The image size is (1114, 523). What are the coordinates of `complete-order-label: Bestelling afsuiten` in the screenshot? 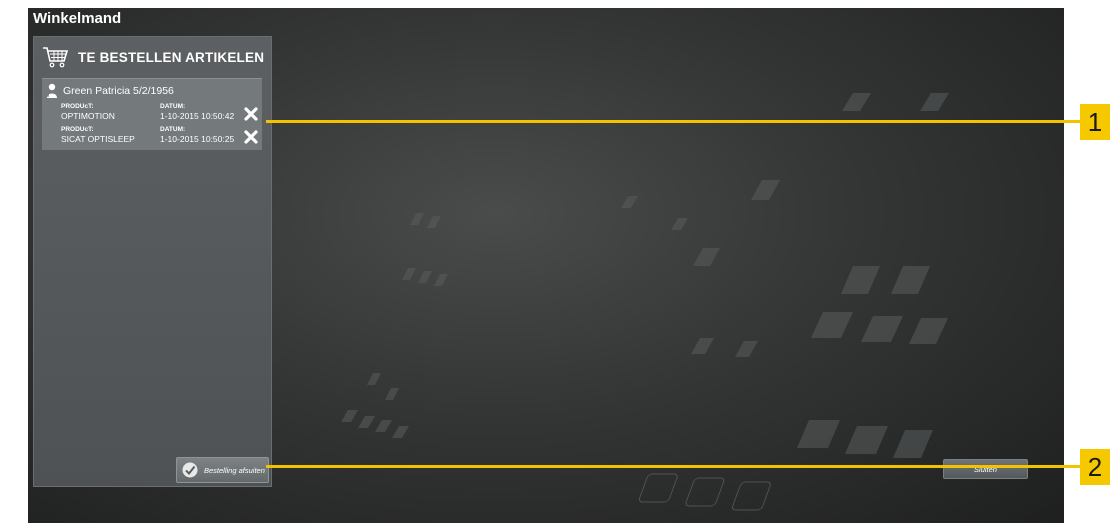 It's located at (234, 470).